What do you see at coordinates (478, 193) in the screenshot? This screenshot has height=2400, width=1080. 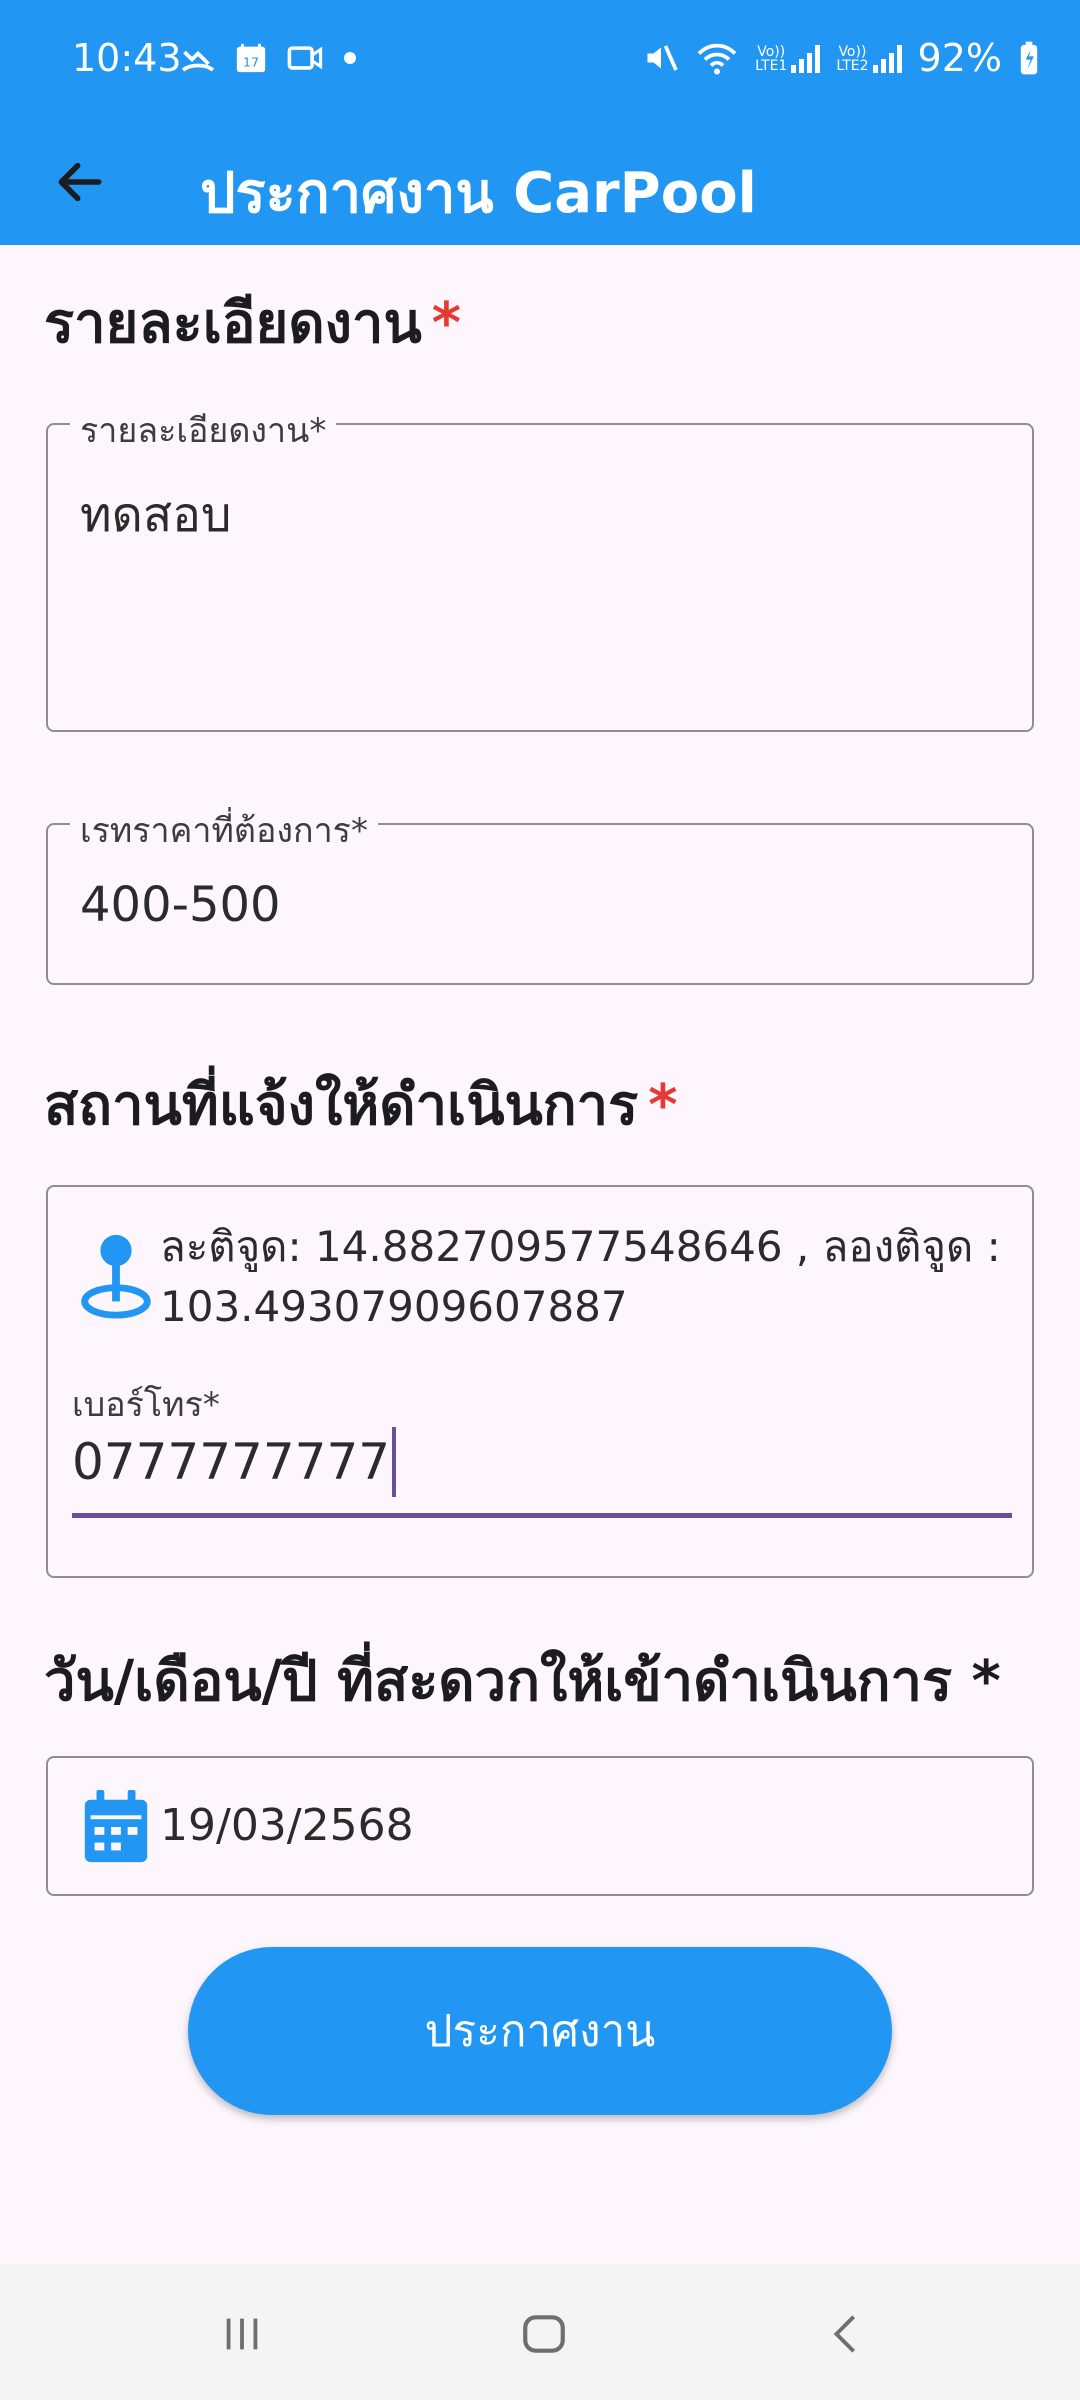 I see `page-title: ประกาศงาน CarPool` at bounding box center [478, 193].